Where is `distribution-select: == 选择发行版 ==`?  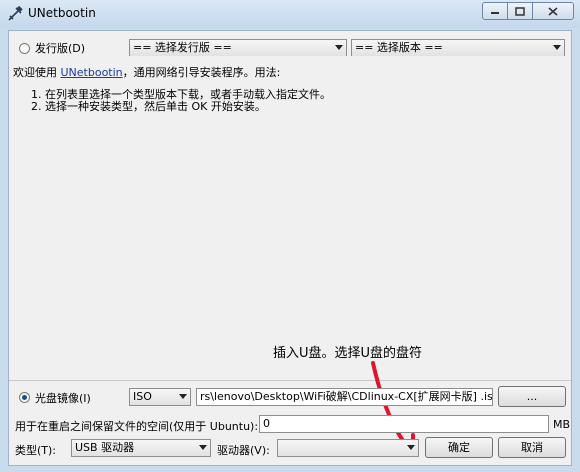 distribution-select: == 选择发行版 == is located at coordinates (238, 48).